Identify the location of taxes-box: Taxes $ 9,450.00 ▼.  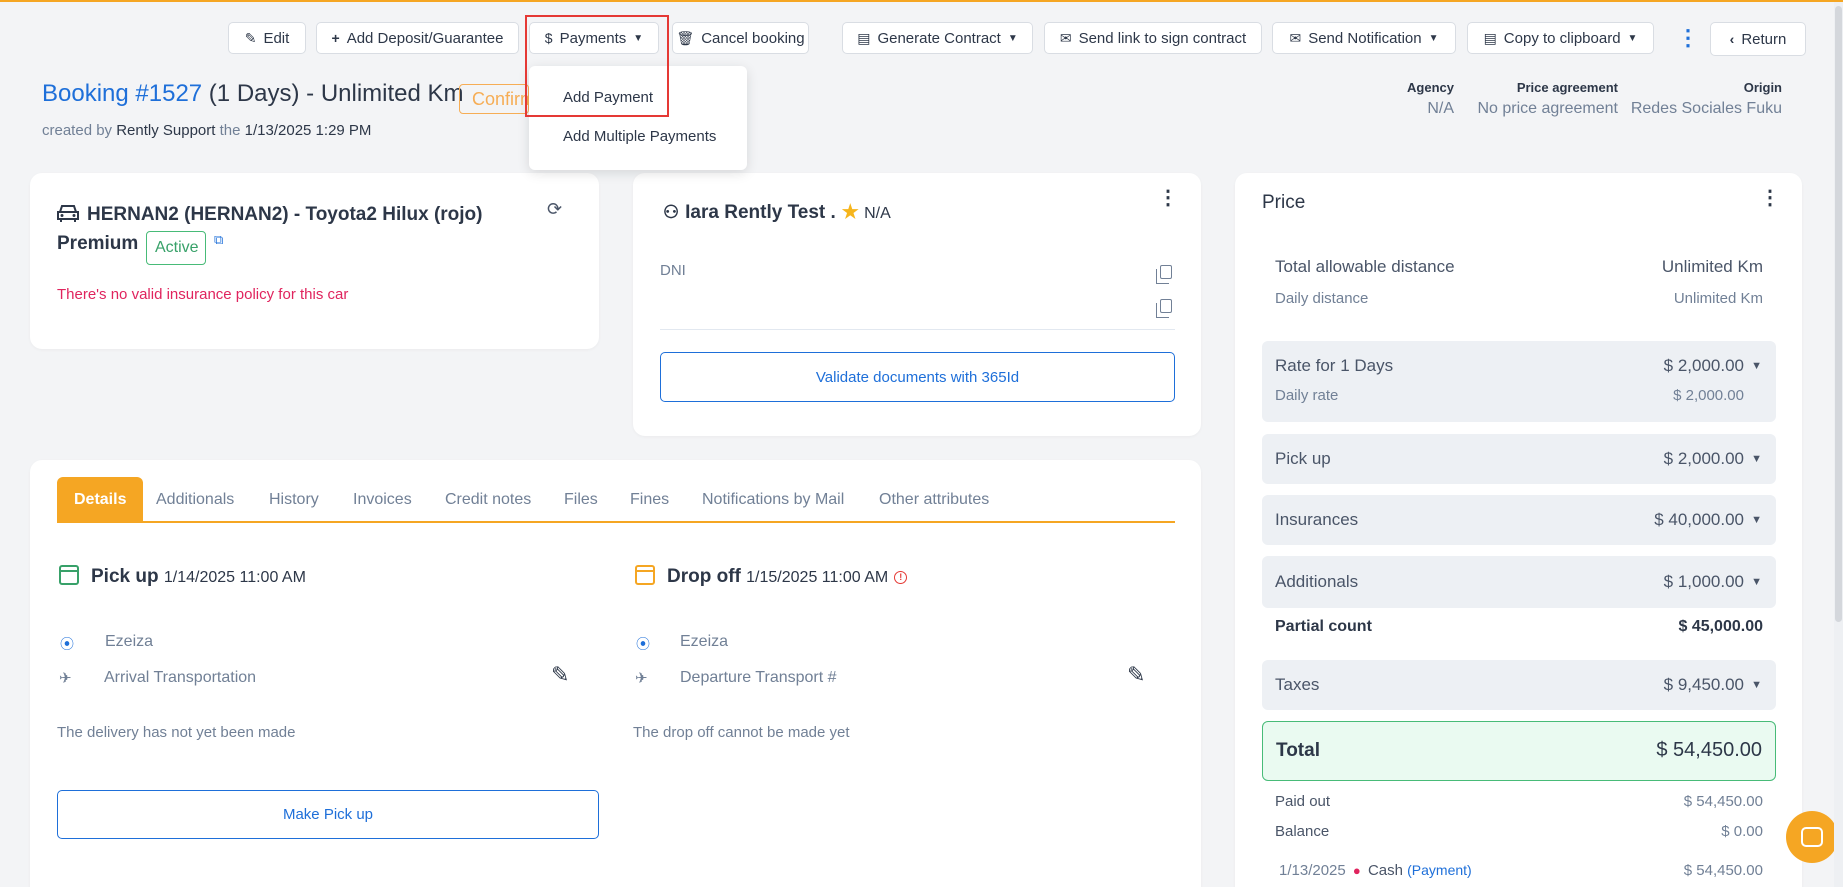
(1519, 685).